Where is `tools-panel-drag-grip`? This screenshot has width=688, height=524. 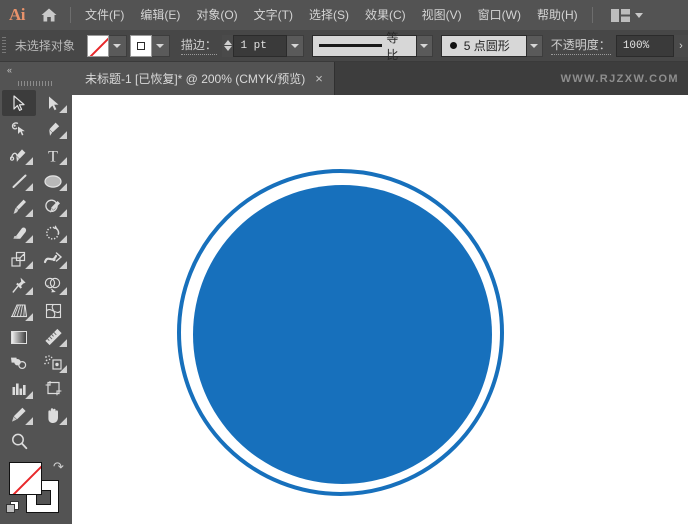
tools-panel-drag-grip is located at coordinates (36, 83).